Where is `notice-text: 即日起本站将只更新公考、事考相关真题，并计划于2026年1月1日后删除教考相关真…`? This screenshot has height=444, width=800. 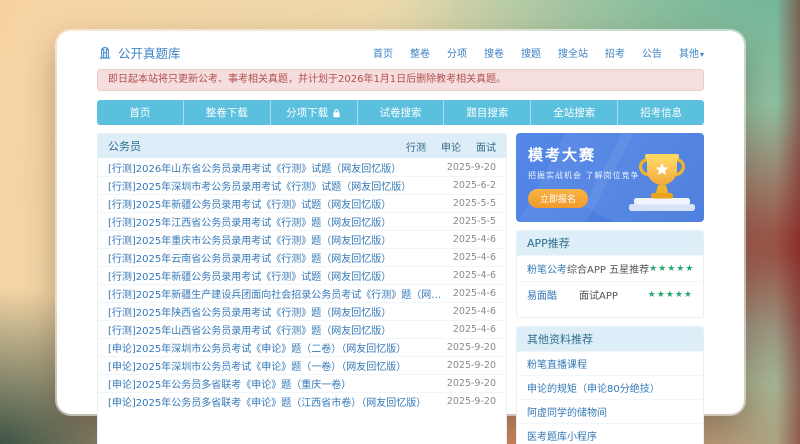
notice-text: 即日起本站将只更新公考、事考相关真题，并计划于2026年1月1日后删除教考相关真… is located at coordinates (307, 79).